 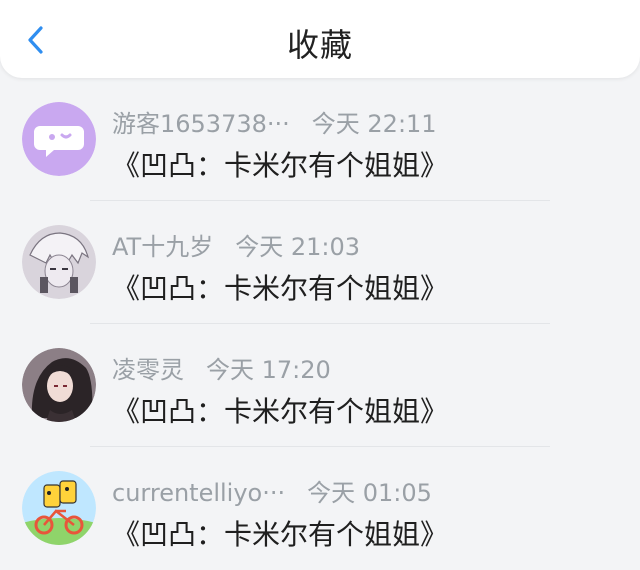 I want to click on chat-bubble-avatar-icon, so click(x=59, y=139).